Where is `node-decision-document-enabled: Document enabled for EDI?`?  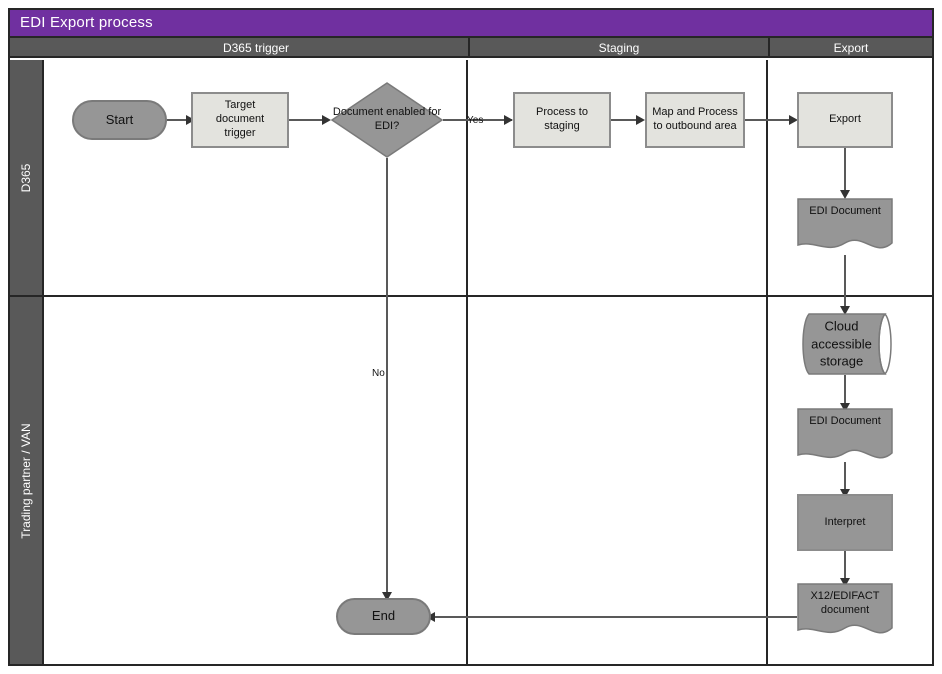 node-decision-document-enabled: Document enabled for EDI? is located at coordinates (387, 120).